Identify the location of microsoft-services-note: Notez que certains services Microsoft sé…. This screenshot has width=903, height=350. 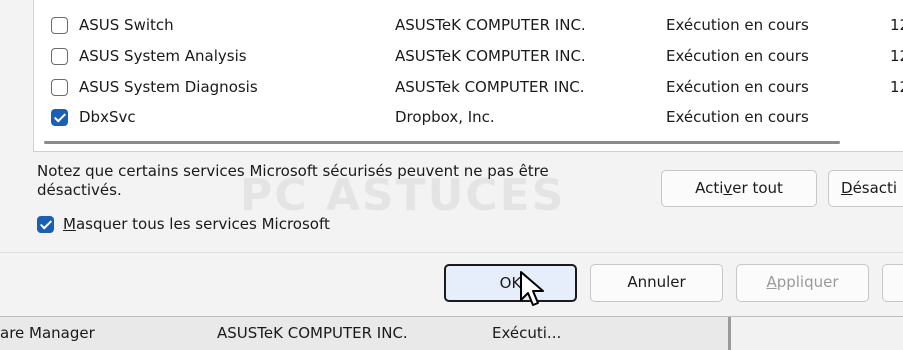
(293, 180).